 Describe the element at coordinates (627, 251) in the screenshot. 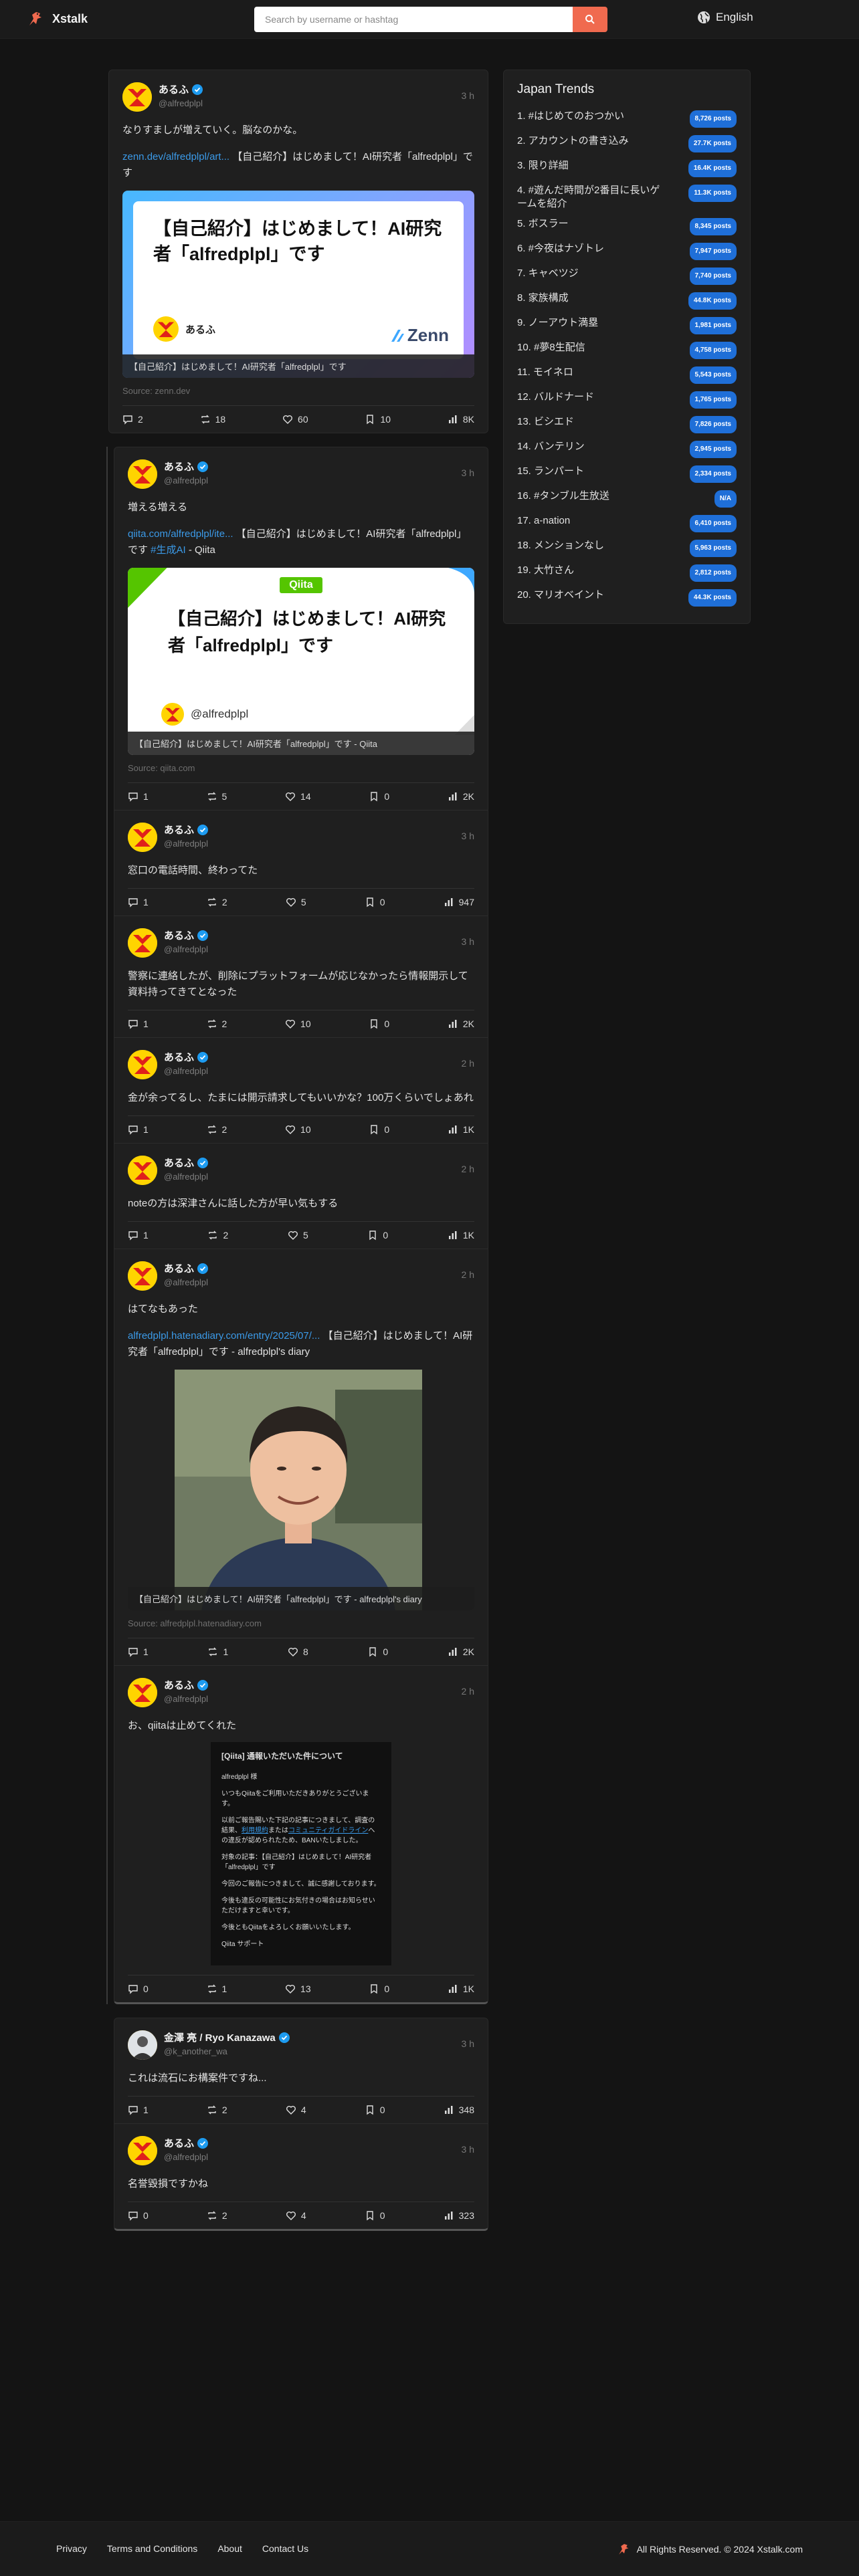

I see `trend-item: 6. #今夜はナゾトレ 7,947 posts` at that location.